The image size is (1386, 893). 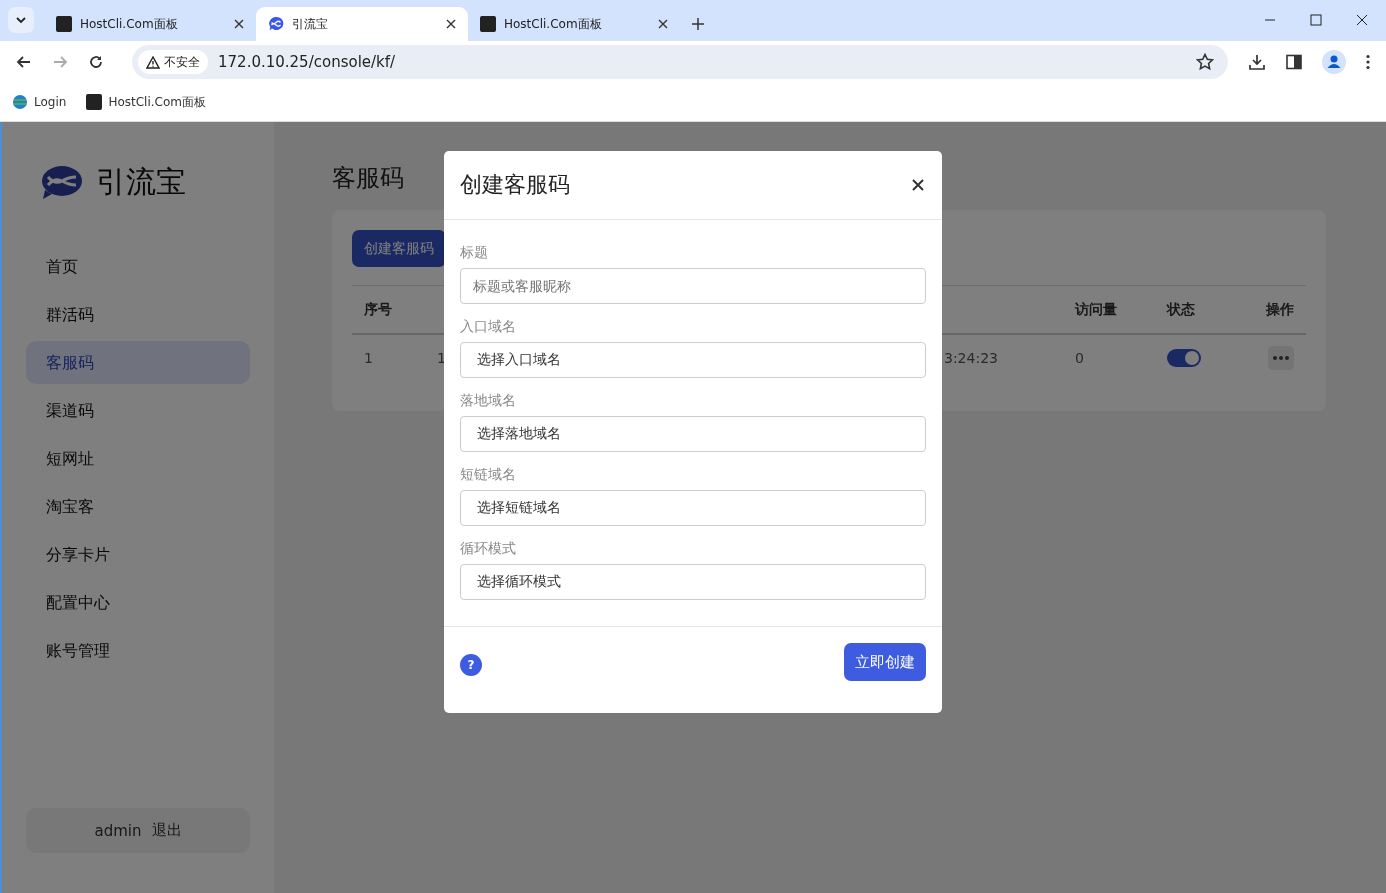 I want to click on column-header: 操作, so click(x=1280, y=309).